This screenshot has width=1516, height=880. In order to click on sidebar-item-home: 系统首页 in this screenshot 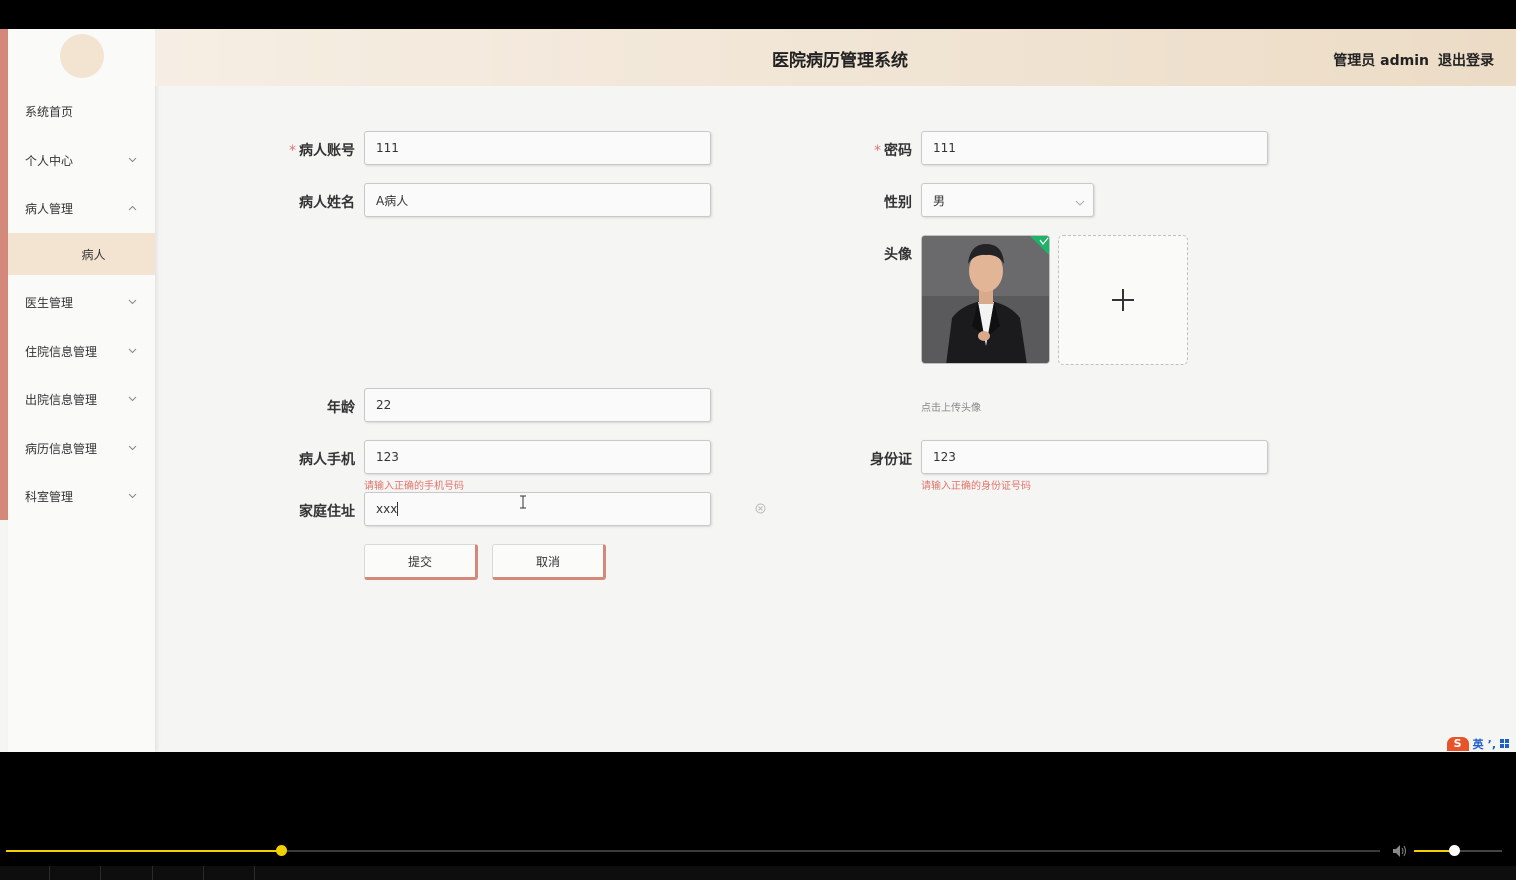, I will do `click(81, 111)`.